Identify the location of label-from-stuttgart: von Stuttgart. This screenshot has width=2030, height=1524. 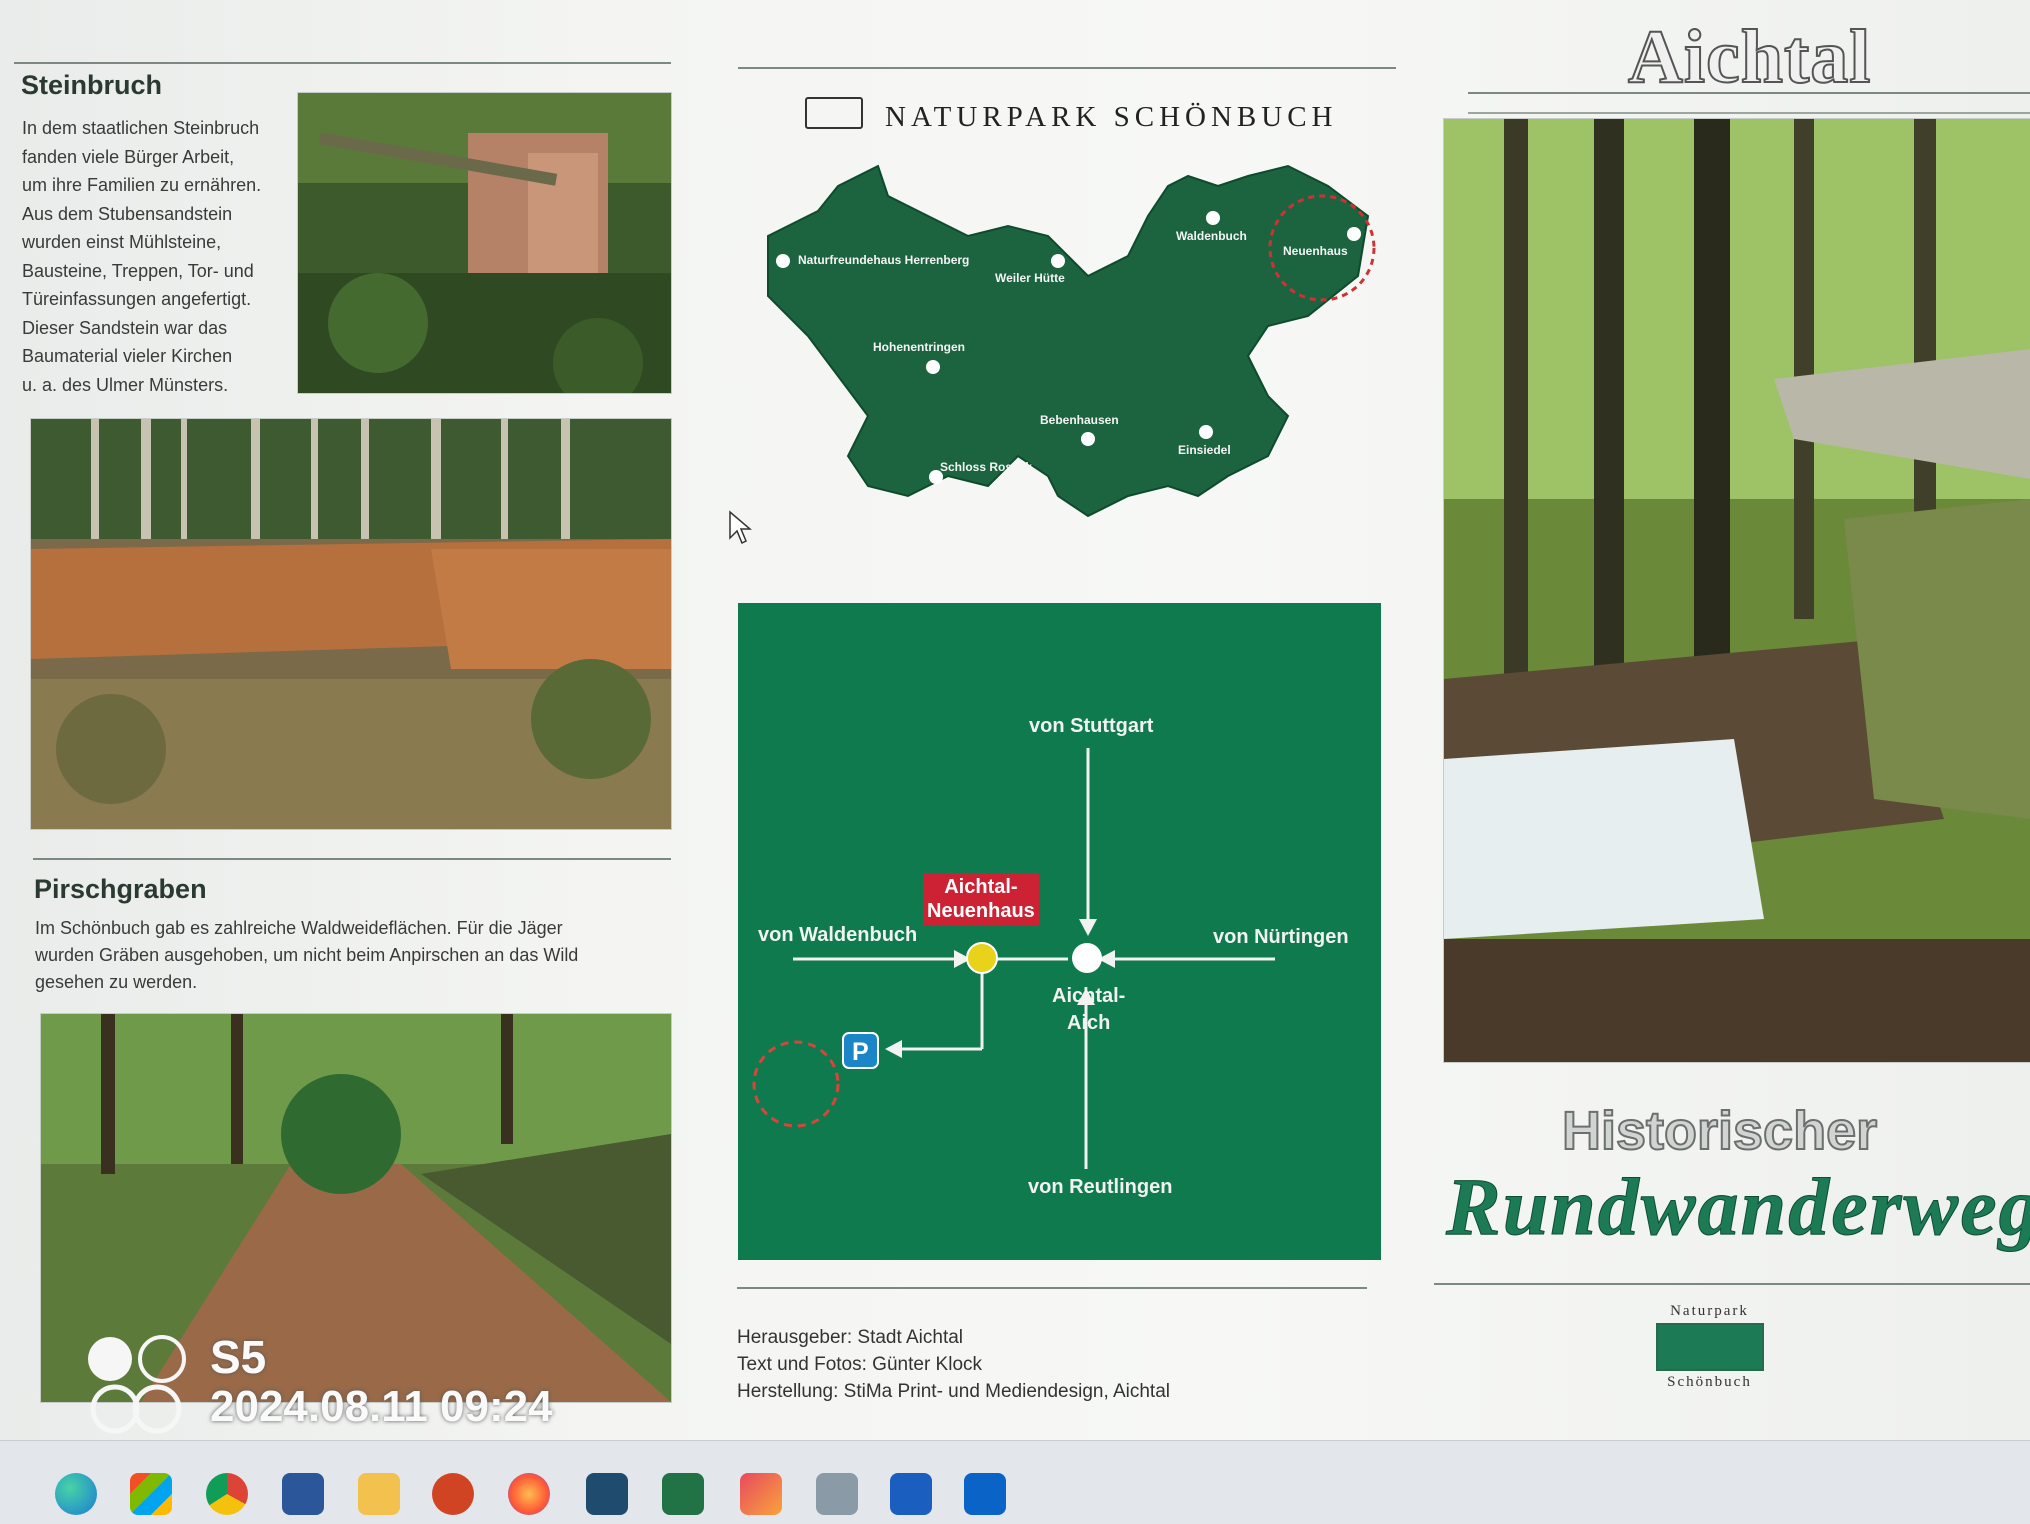
(1091, 726).